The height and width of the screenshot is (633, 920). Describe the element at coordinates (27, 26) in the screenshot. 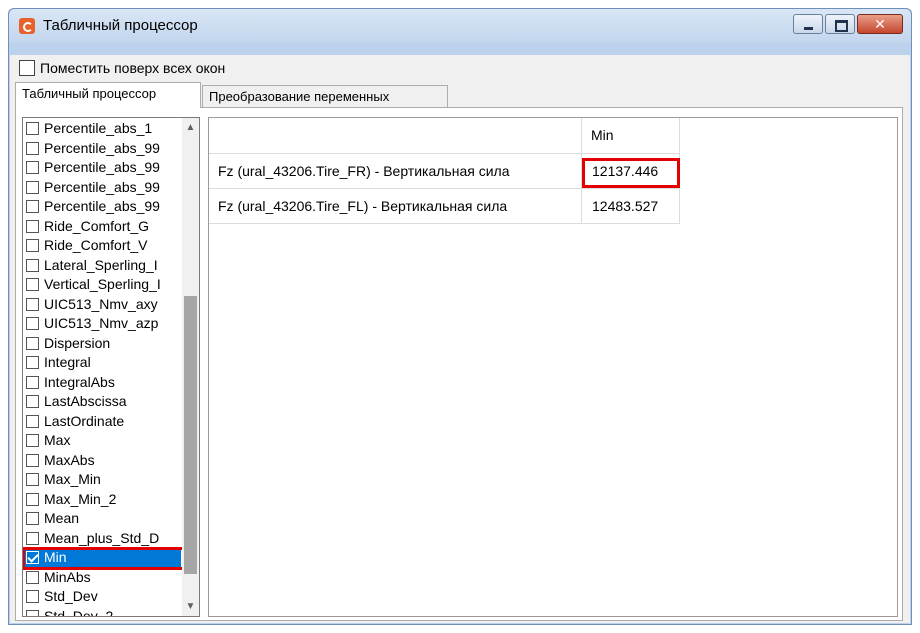

I see `app-logo-icon` at that location.